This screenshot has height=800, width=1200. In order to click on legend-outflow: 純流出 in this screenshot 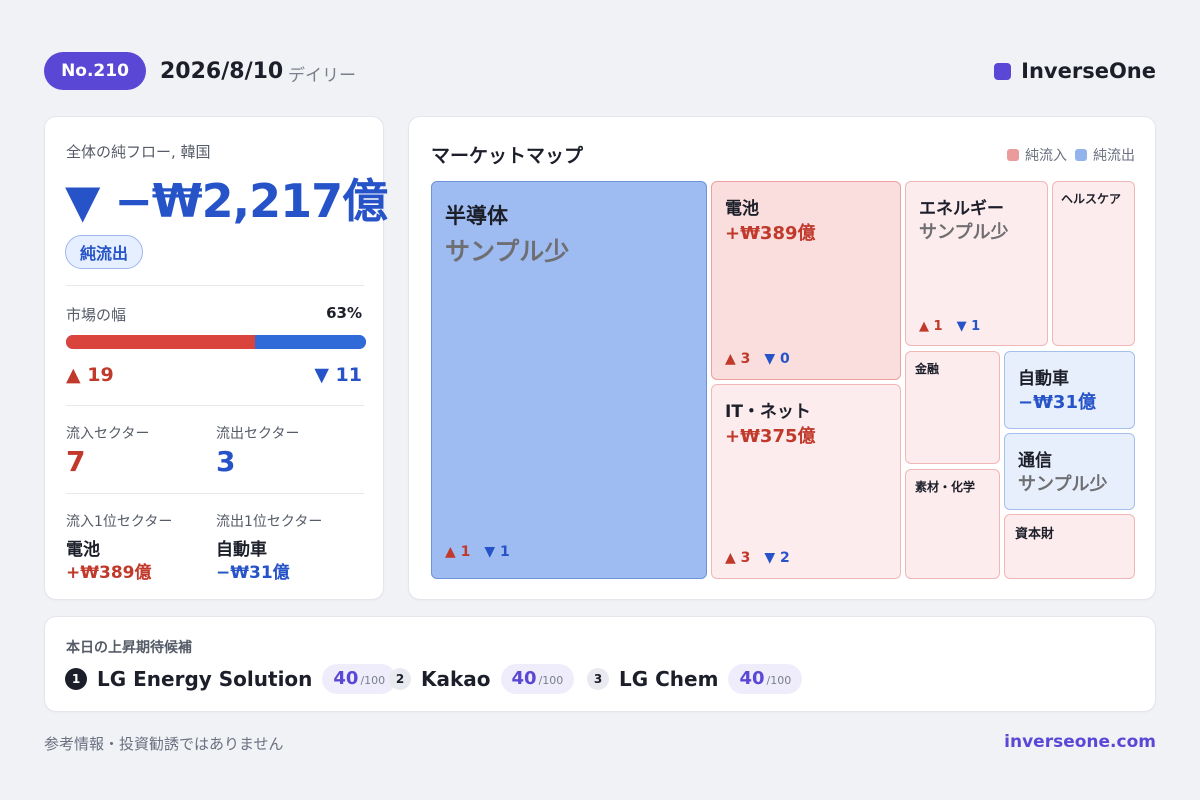, I will do `click(1105, 155)`.